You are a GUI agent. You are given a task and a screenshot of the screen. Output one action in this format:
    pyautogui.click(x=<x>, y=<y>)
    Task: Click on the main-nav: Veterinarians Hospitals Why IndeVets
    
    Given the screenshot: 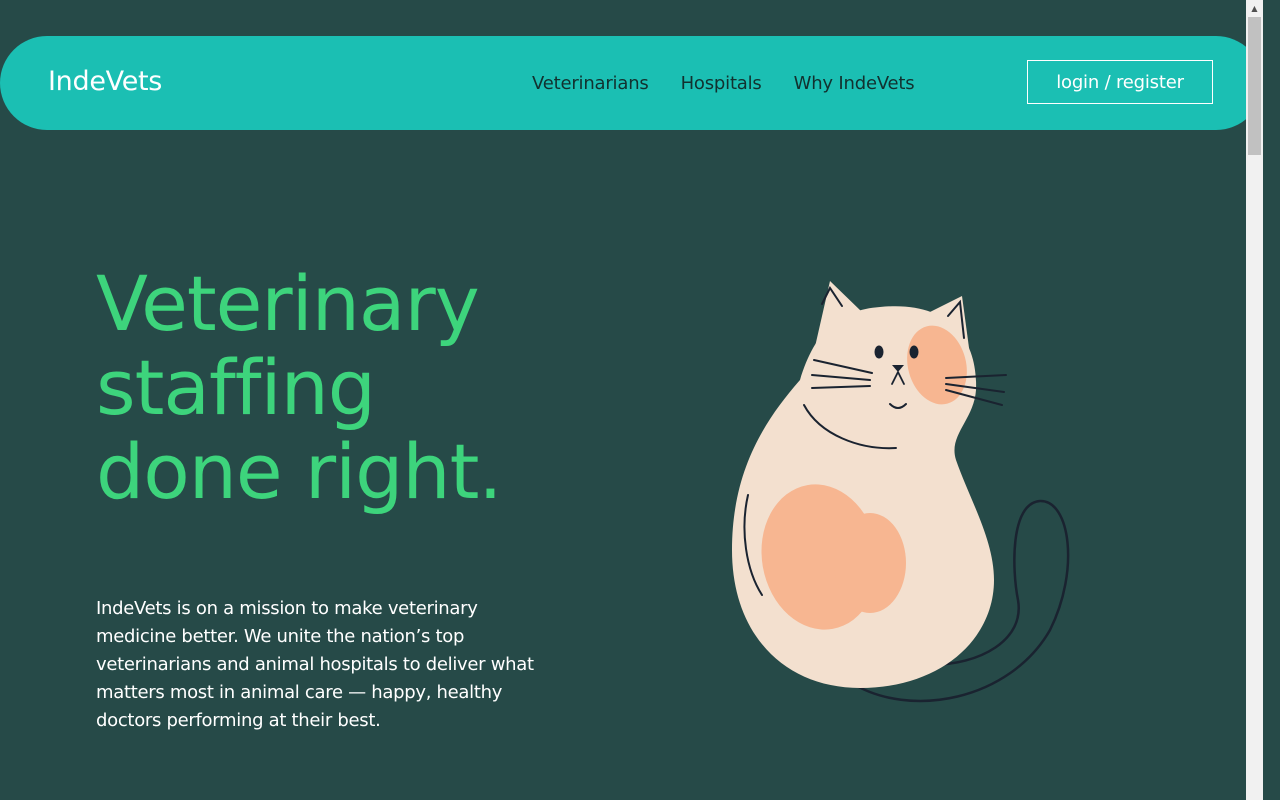 What is the action you would take?
    pyautogui.click(x=723, y=83)
    